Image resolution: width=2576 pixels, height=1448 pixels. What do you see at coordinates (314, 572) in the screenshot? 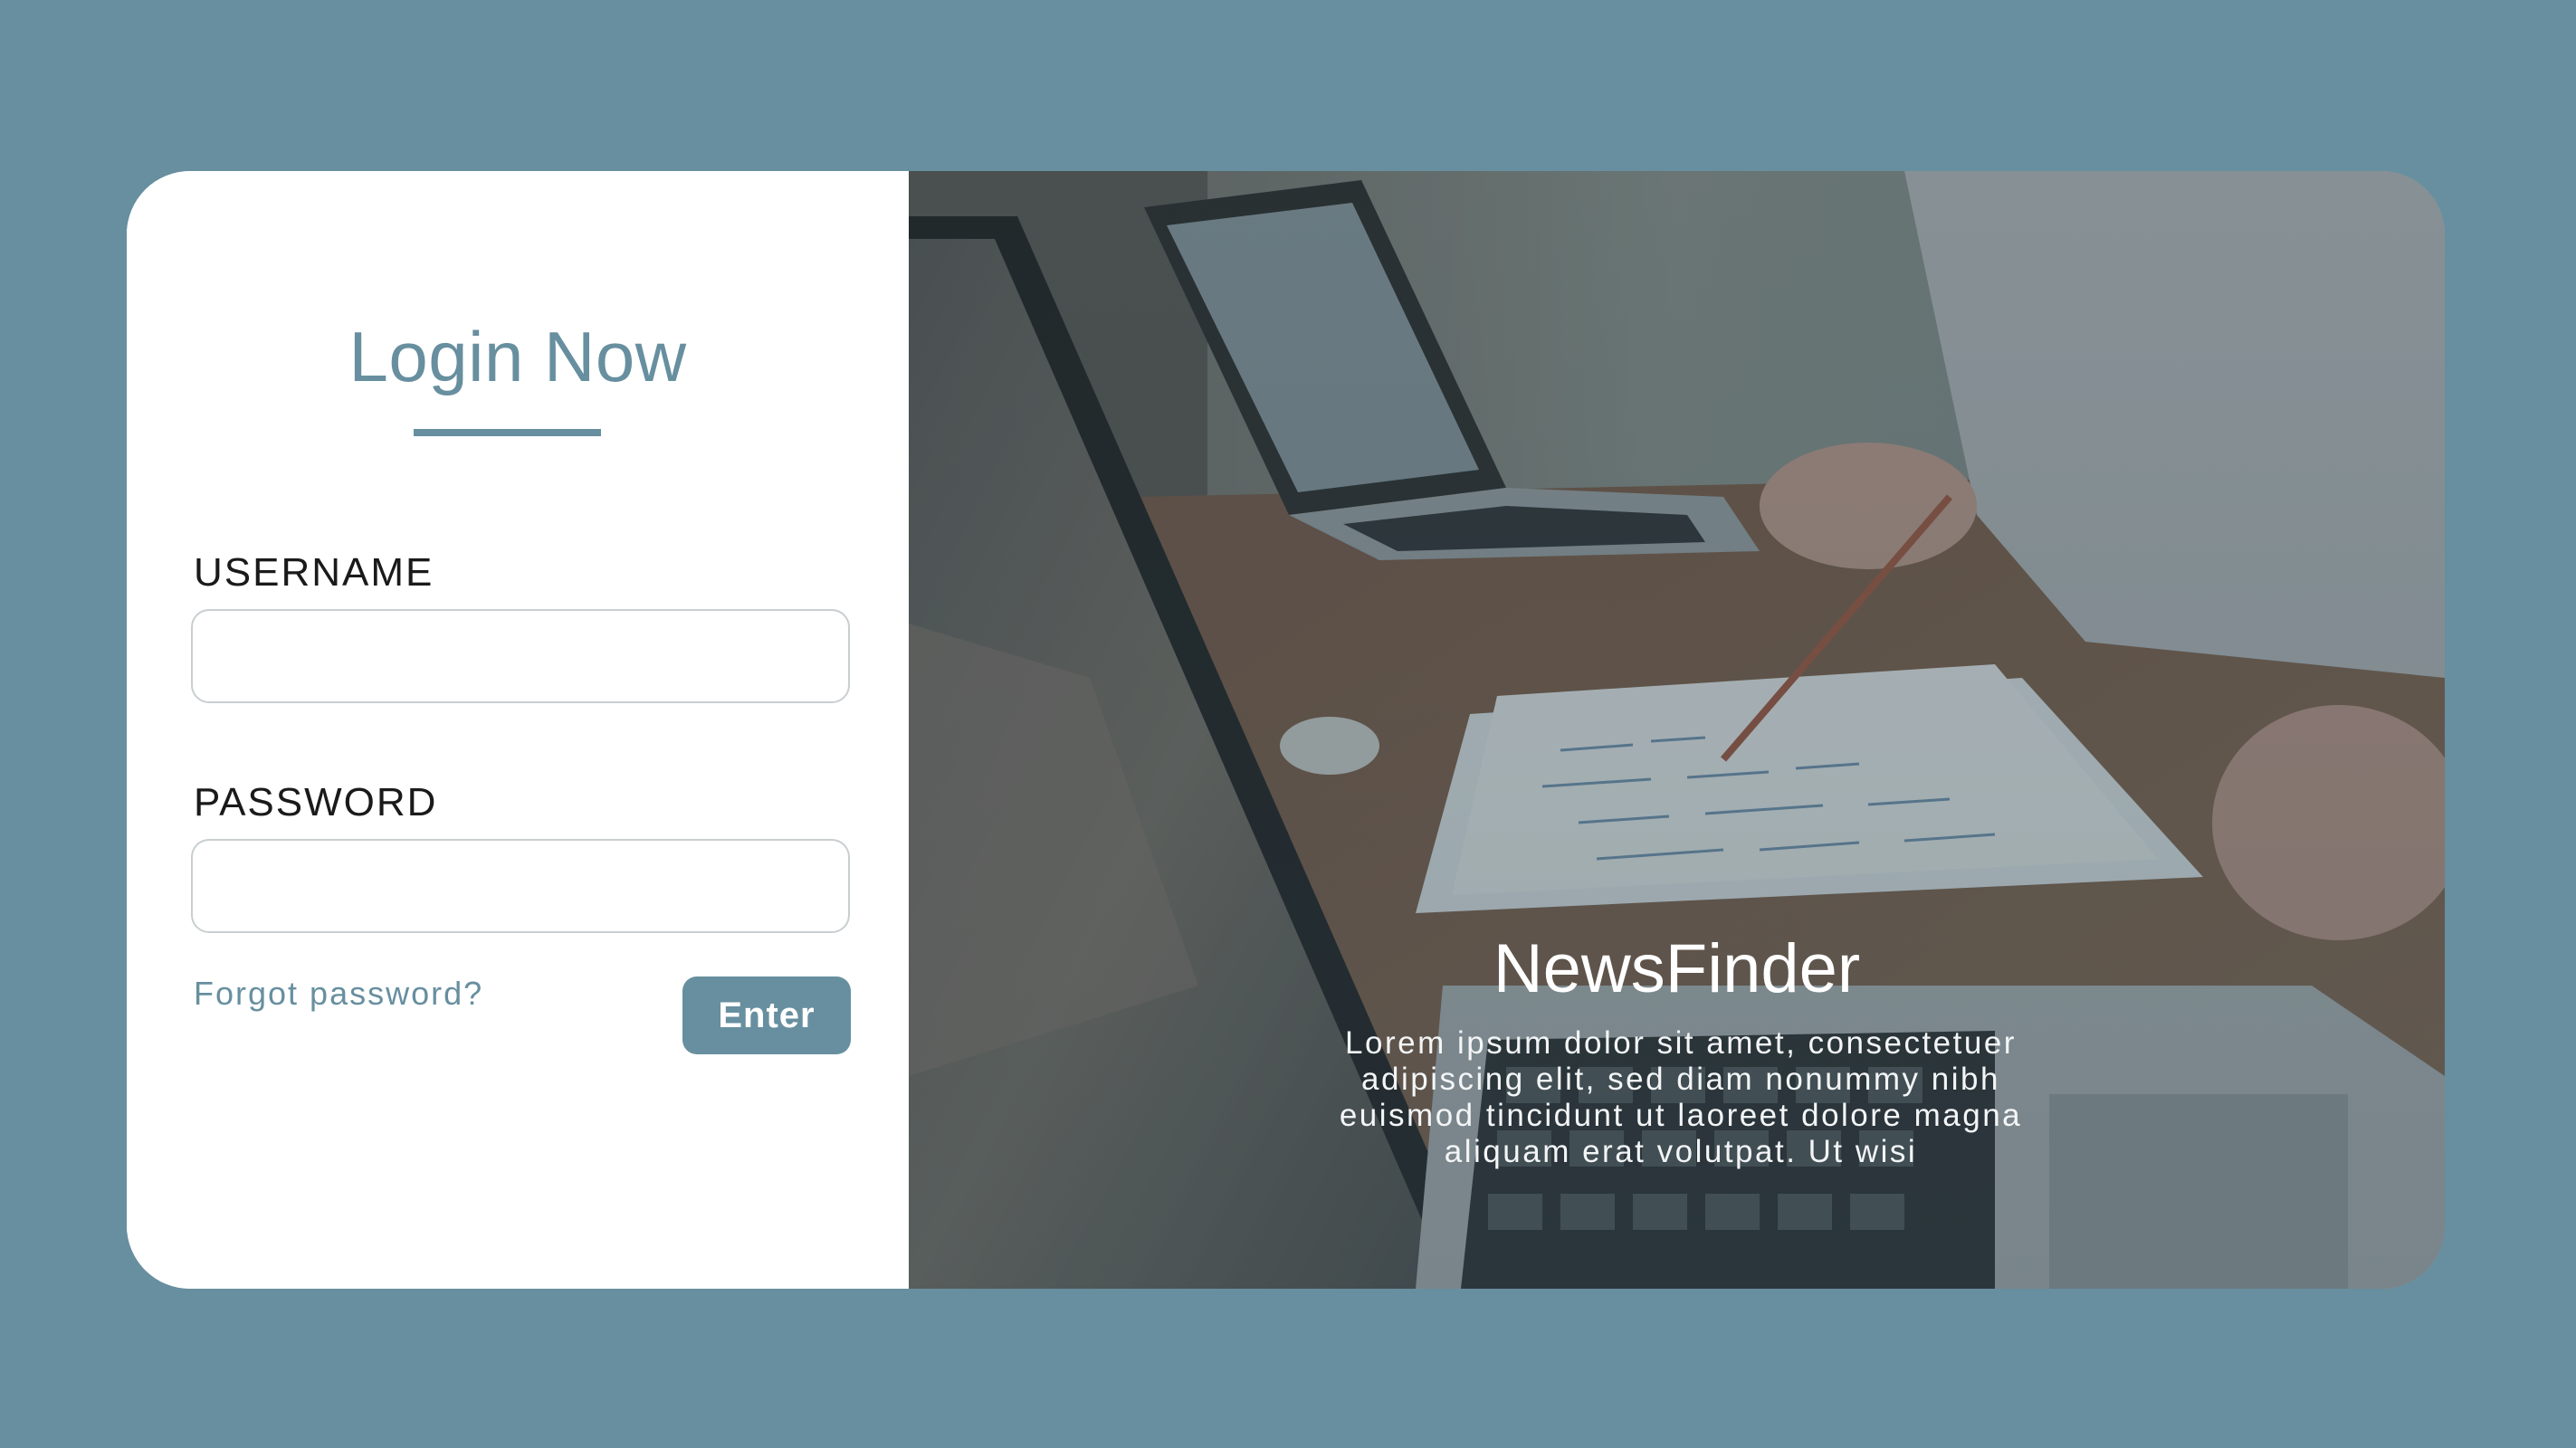
I see `username-label: USERNAME` at bounding box center [314, 572].